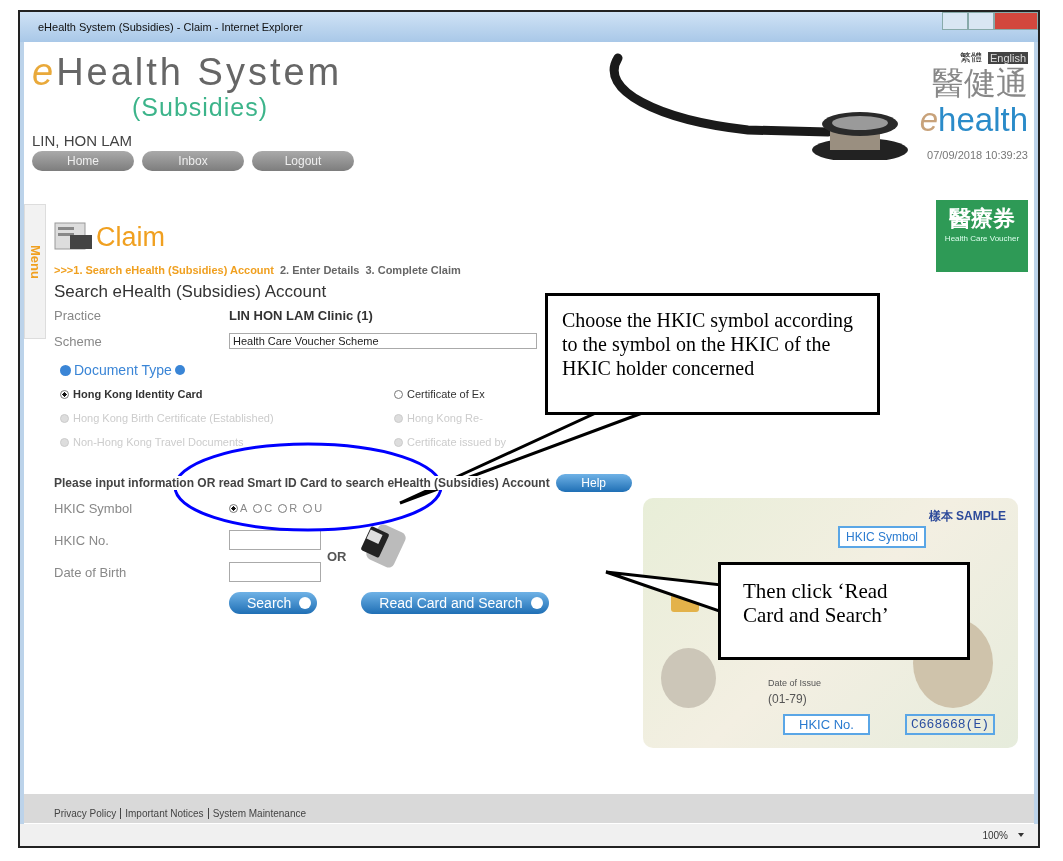 The height and width of the screenshot is (861, 1063). I want to click on brand-chinese: 醫健通, so click(980, 83).